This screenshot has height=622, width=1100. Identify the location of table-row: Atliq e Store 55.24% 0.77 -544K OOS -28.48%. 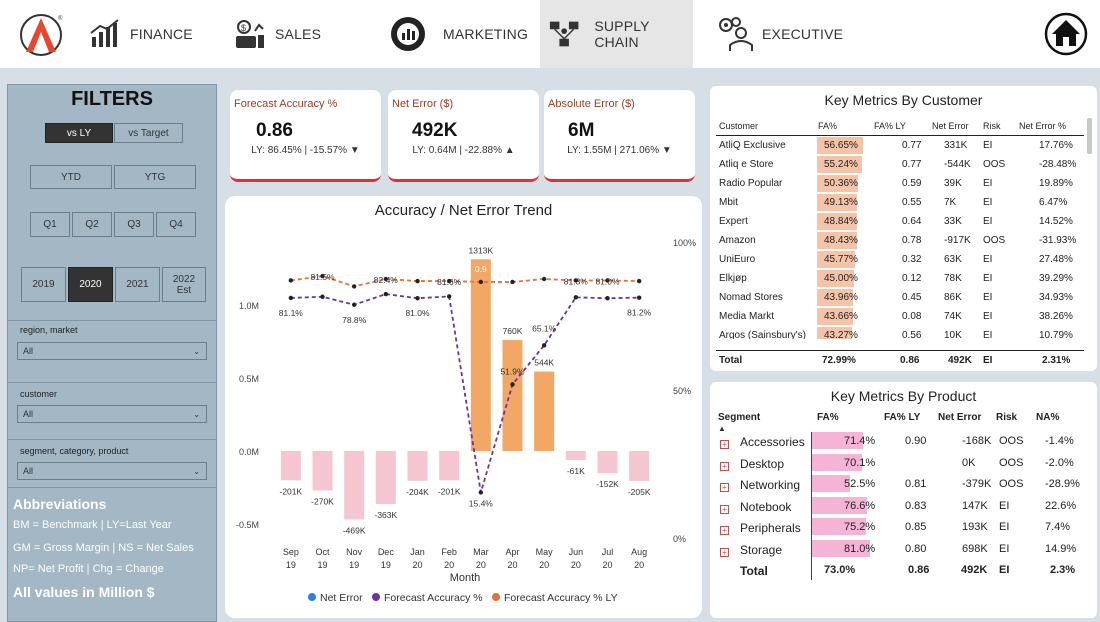
(900, 164).